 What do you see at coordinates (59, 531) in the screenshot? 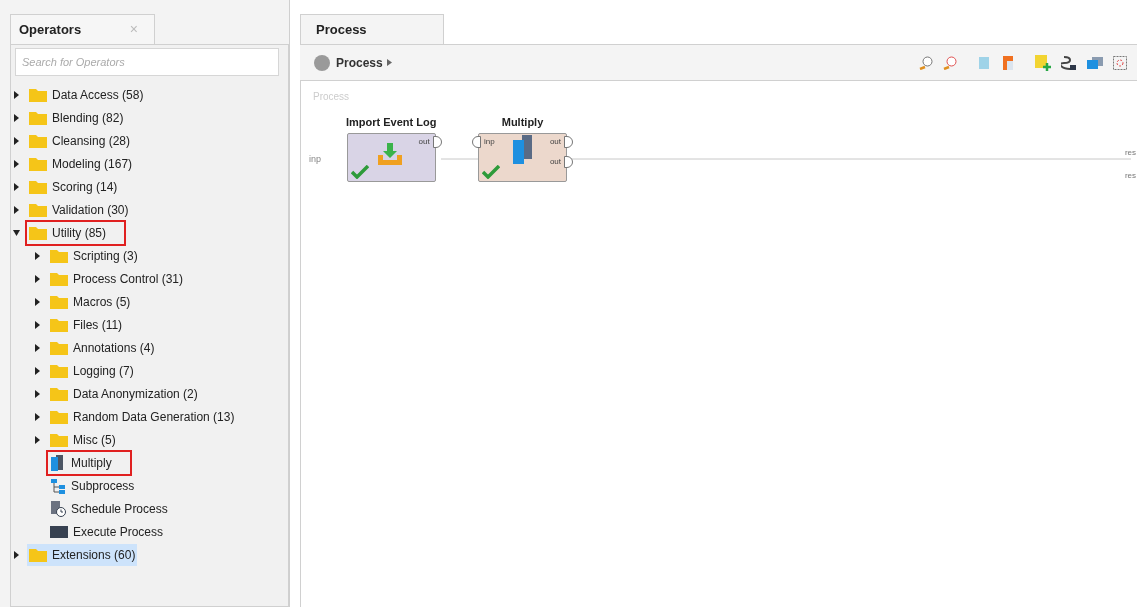
I see `screen-icon` at bounding box center [59, 531].